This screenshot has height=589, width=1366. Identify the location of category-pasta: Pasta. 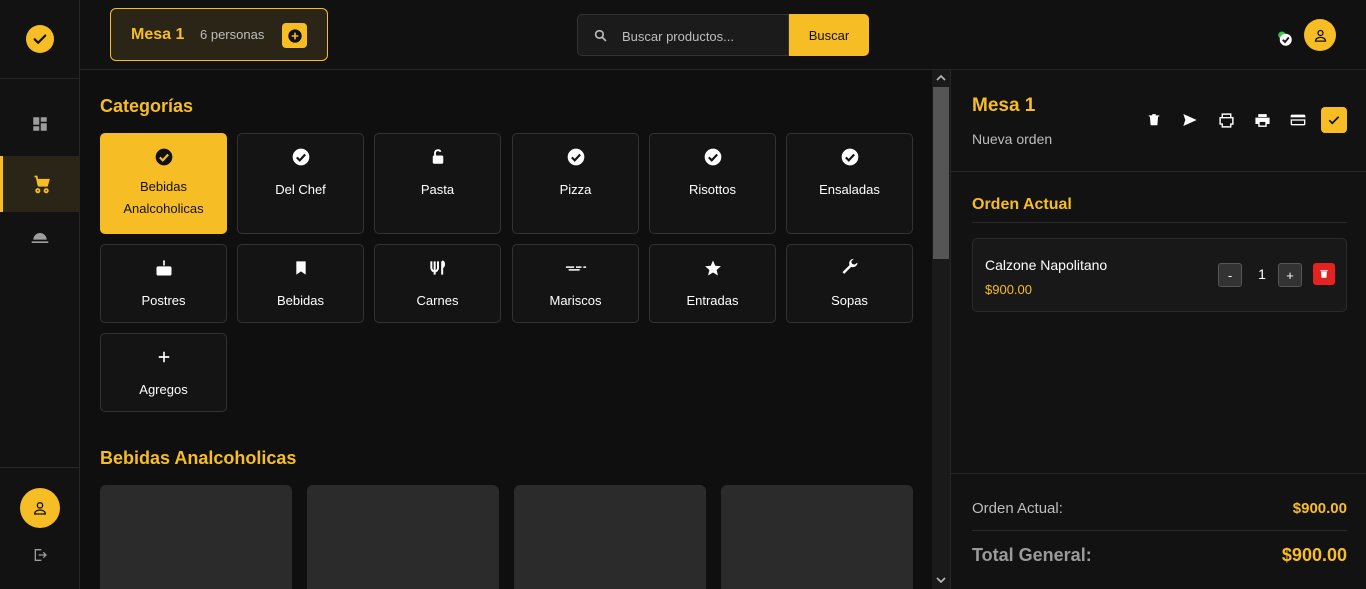
(437, 183).